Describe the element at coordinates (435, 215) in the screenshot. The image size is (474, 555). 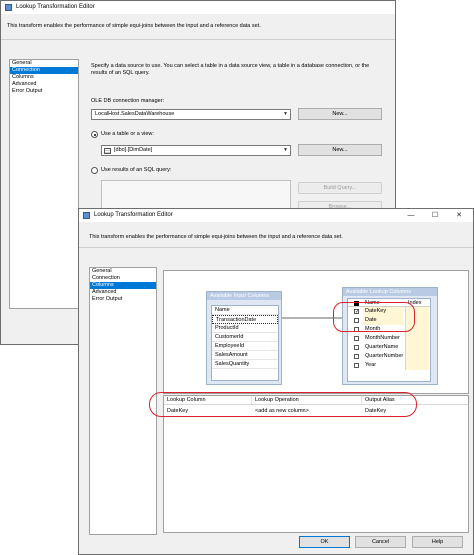
I see `maximize-icon: ☐` at that location.